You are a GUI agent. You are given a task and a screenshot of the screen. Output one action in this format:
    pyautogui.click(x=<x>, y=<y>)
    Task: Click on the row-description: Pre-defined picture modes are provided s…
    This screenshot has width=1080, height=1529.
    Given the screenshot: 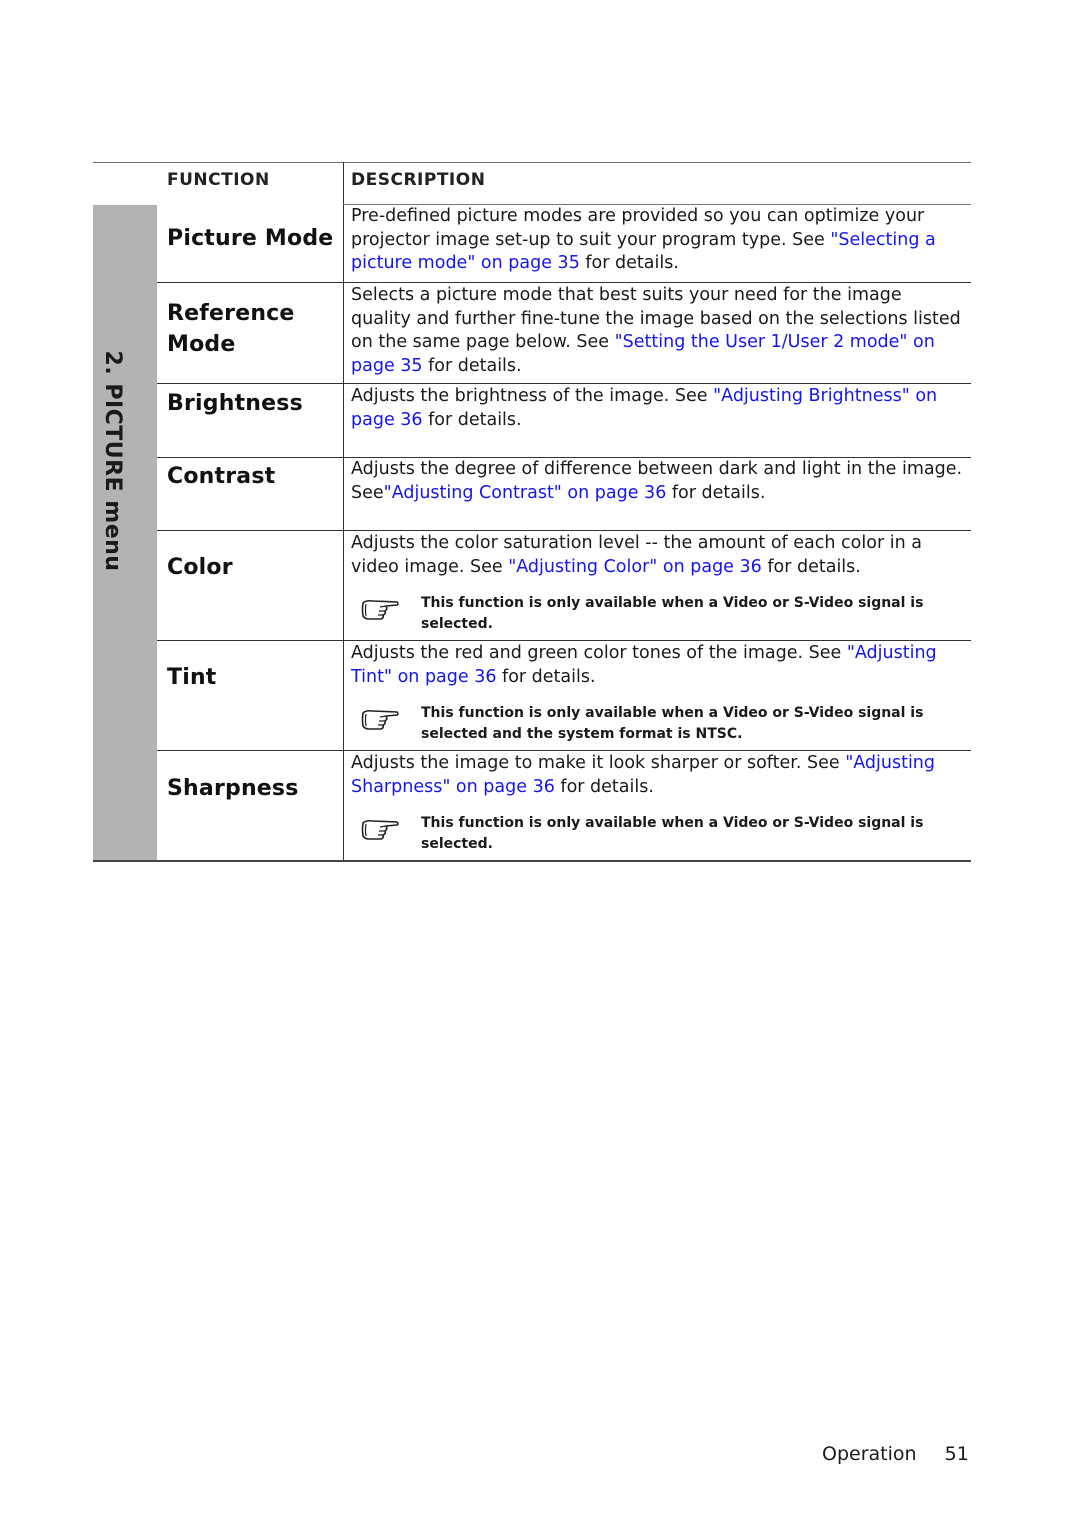 What is the action you would take?
    pyautogui.click(x=657, y=240)
    